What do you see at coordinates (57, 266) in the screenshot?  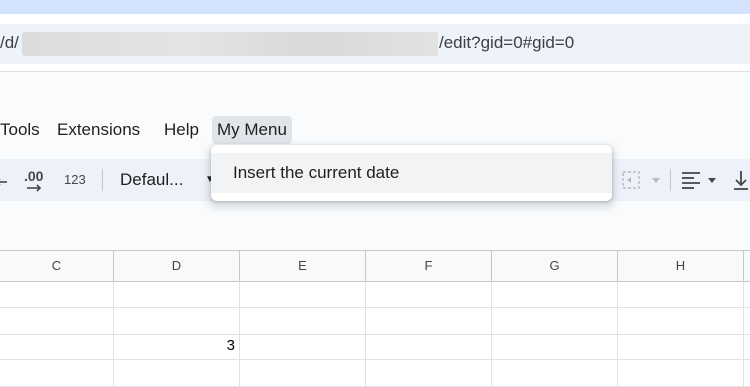 I see `column-header-c: C` at bounding box center [57, 266].